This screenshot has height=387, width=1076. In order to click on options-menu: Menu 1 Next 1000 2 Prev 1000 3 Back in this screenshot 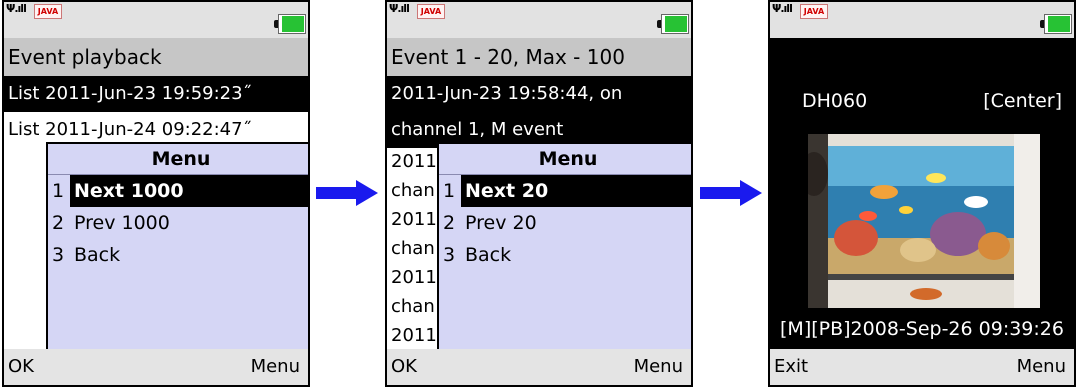, I will do `click(177, 248)`.